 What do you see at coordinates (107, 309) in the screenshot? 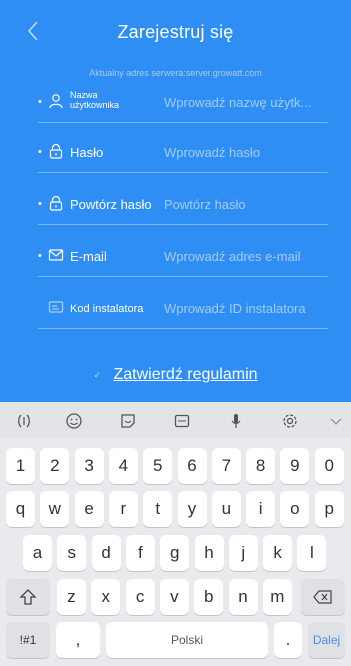
I see `installer-code-label: Kod instalatora` at bounding box center [107, 309].